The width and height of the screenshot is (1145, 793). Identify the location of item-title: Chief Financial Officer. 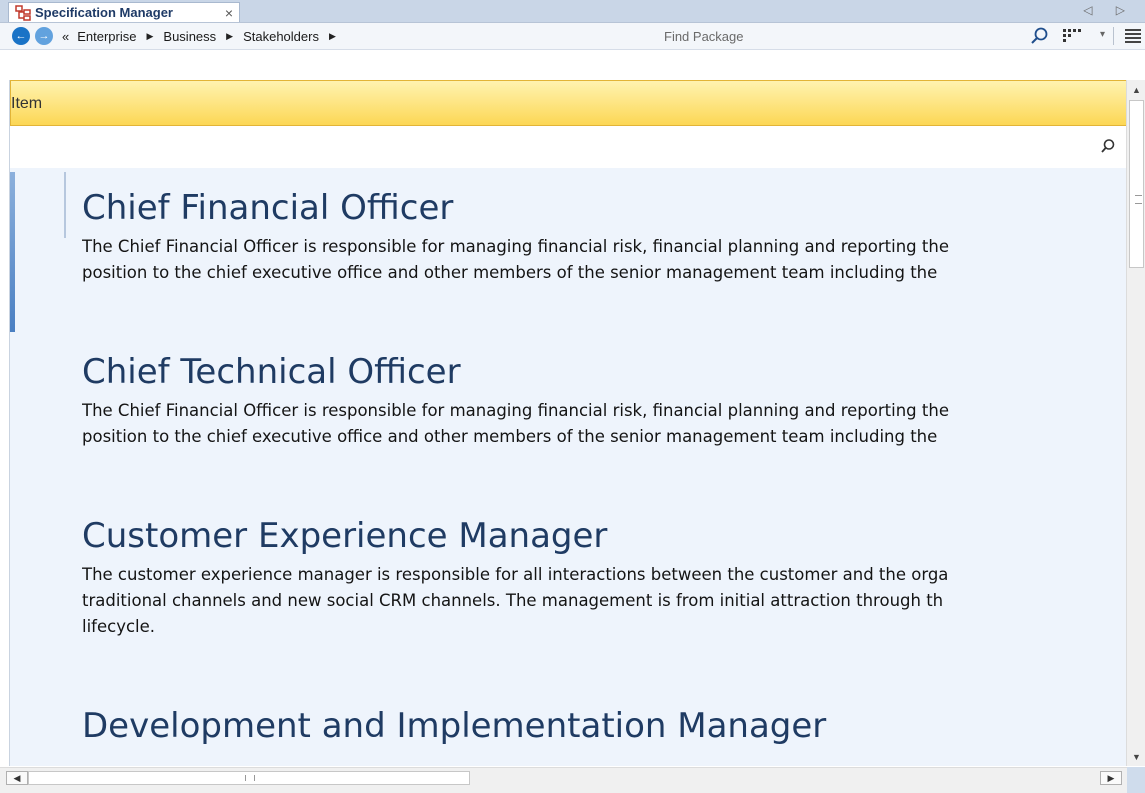
(268, 208).